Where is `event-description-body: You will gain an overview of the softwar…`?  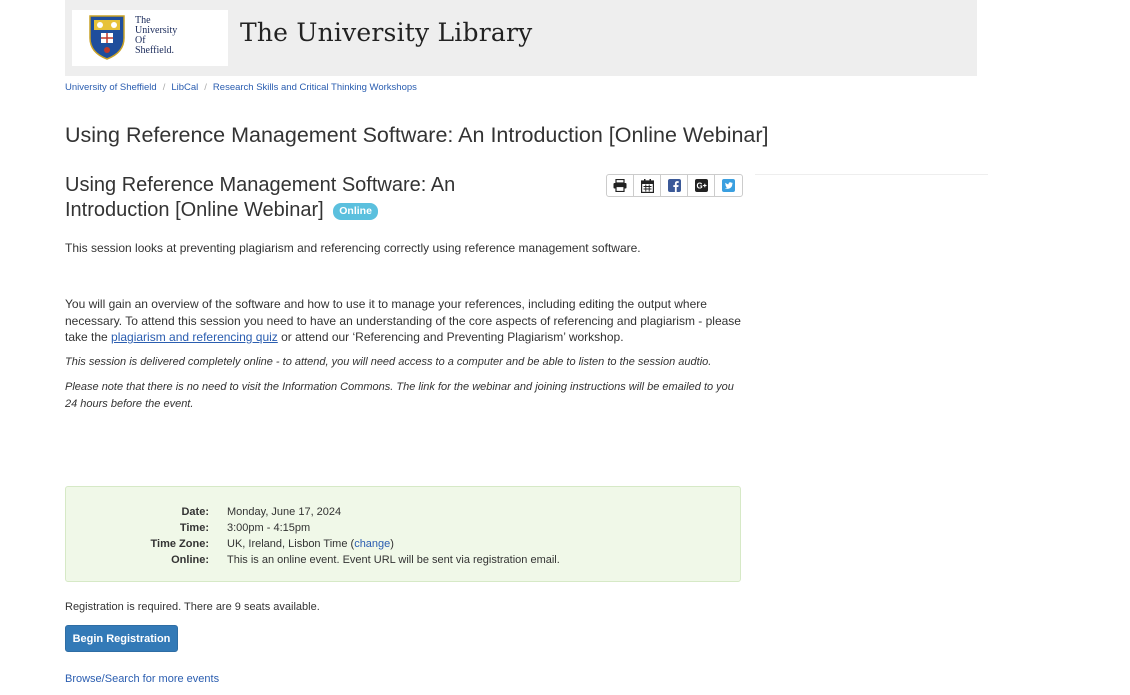 event-description-body: You will gain an overview of the softwar… is located at coordinates (405, 321).